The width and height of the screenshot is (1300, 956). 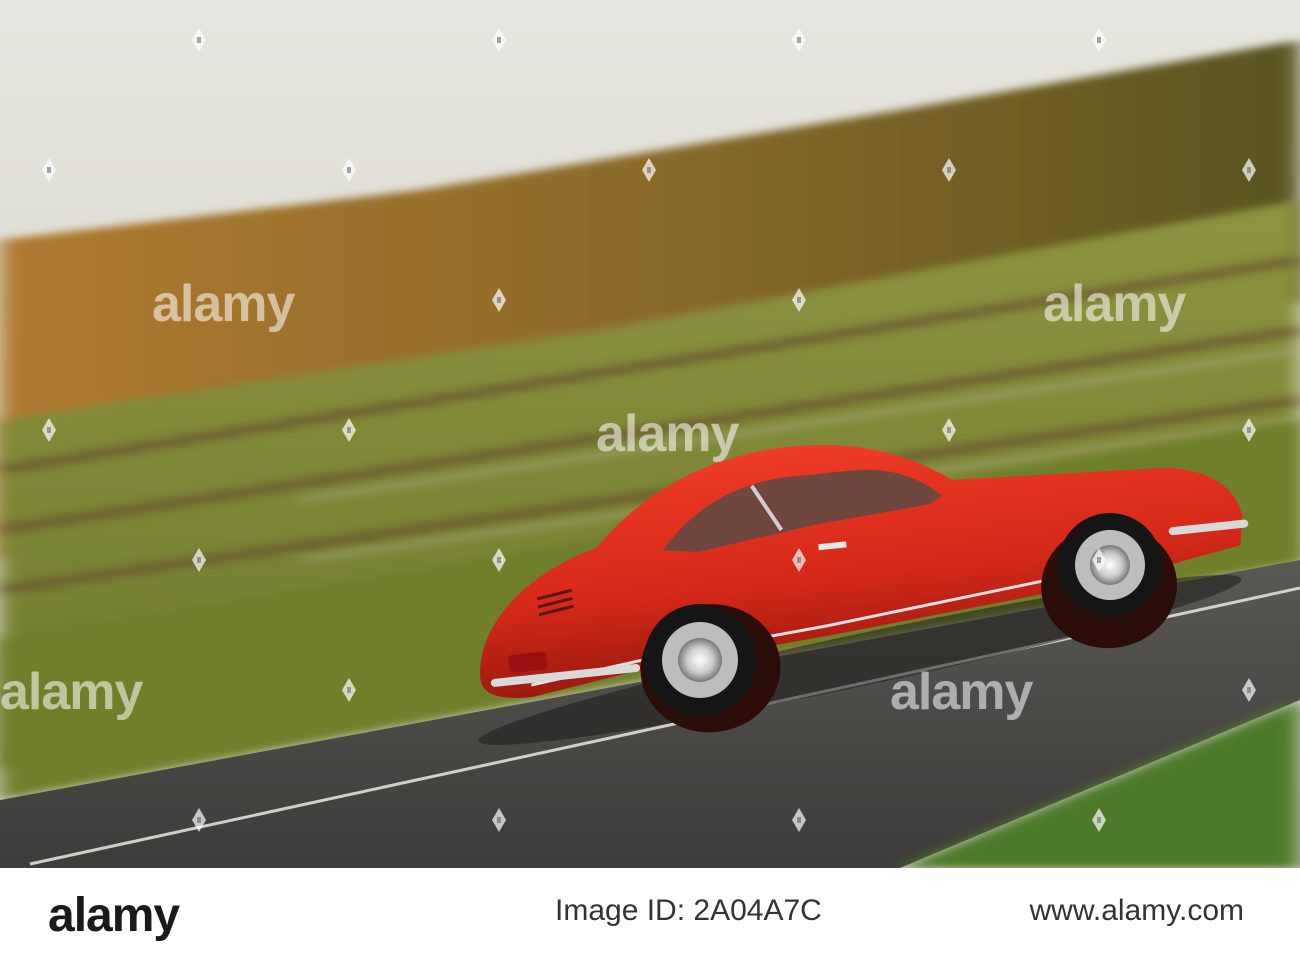 What do you see at coordinates (1136, 910) in the screenshot?
I see `site-url: www.alamy.com` at bounding box center [1136, 910].